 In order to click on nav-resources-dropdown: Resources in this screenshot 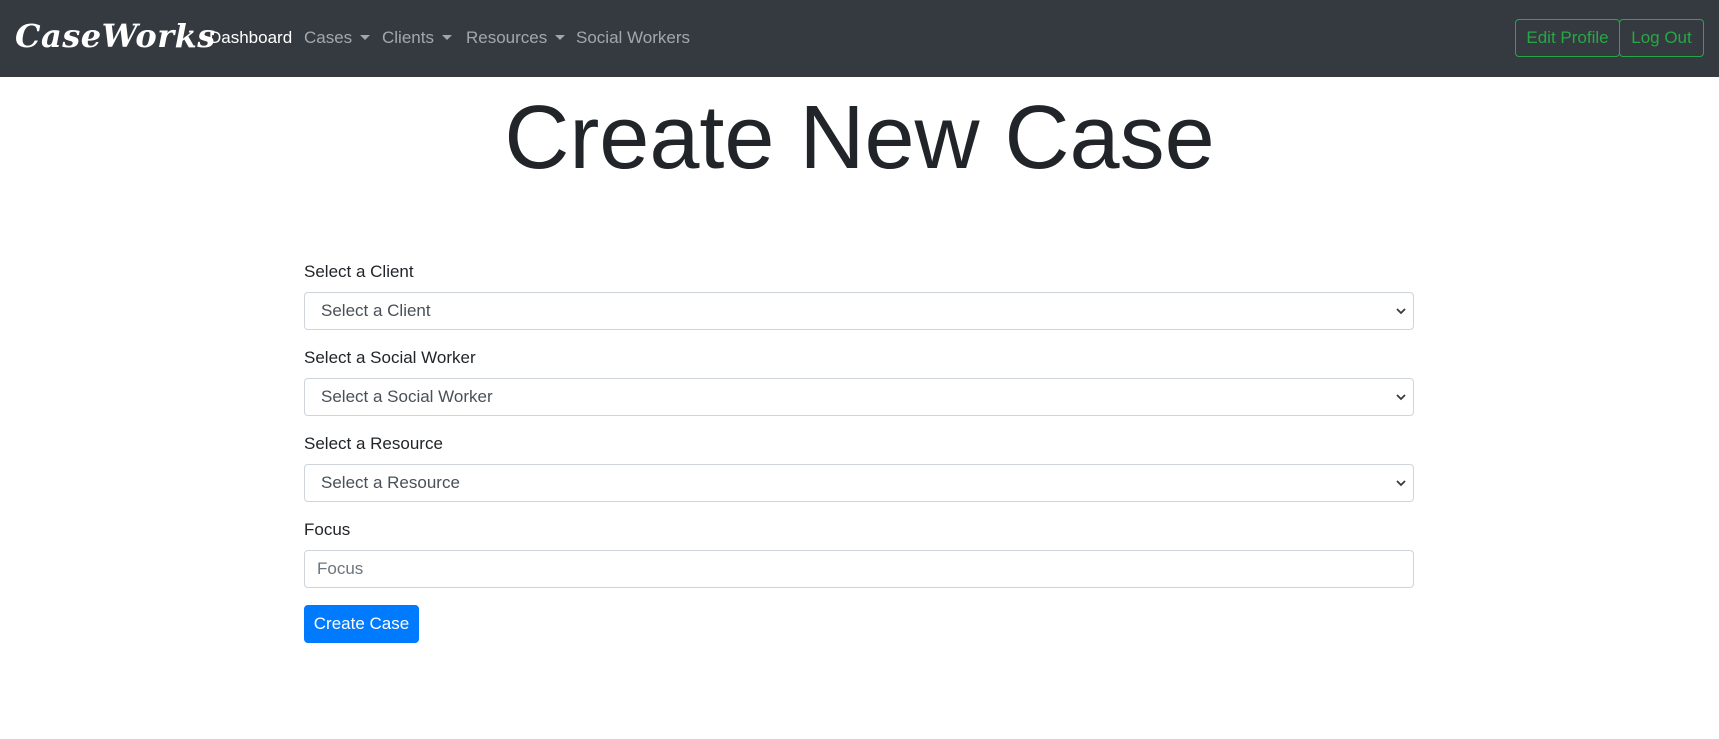, I will do `click(516, 38)`.